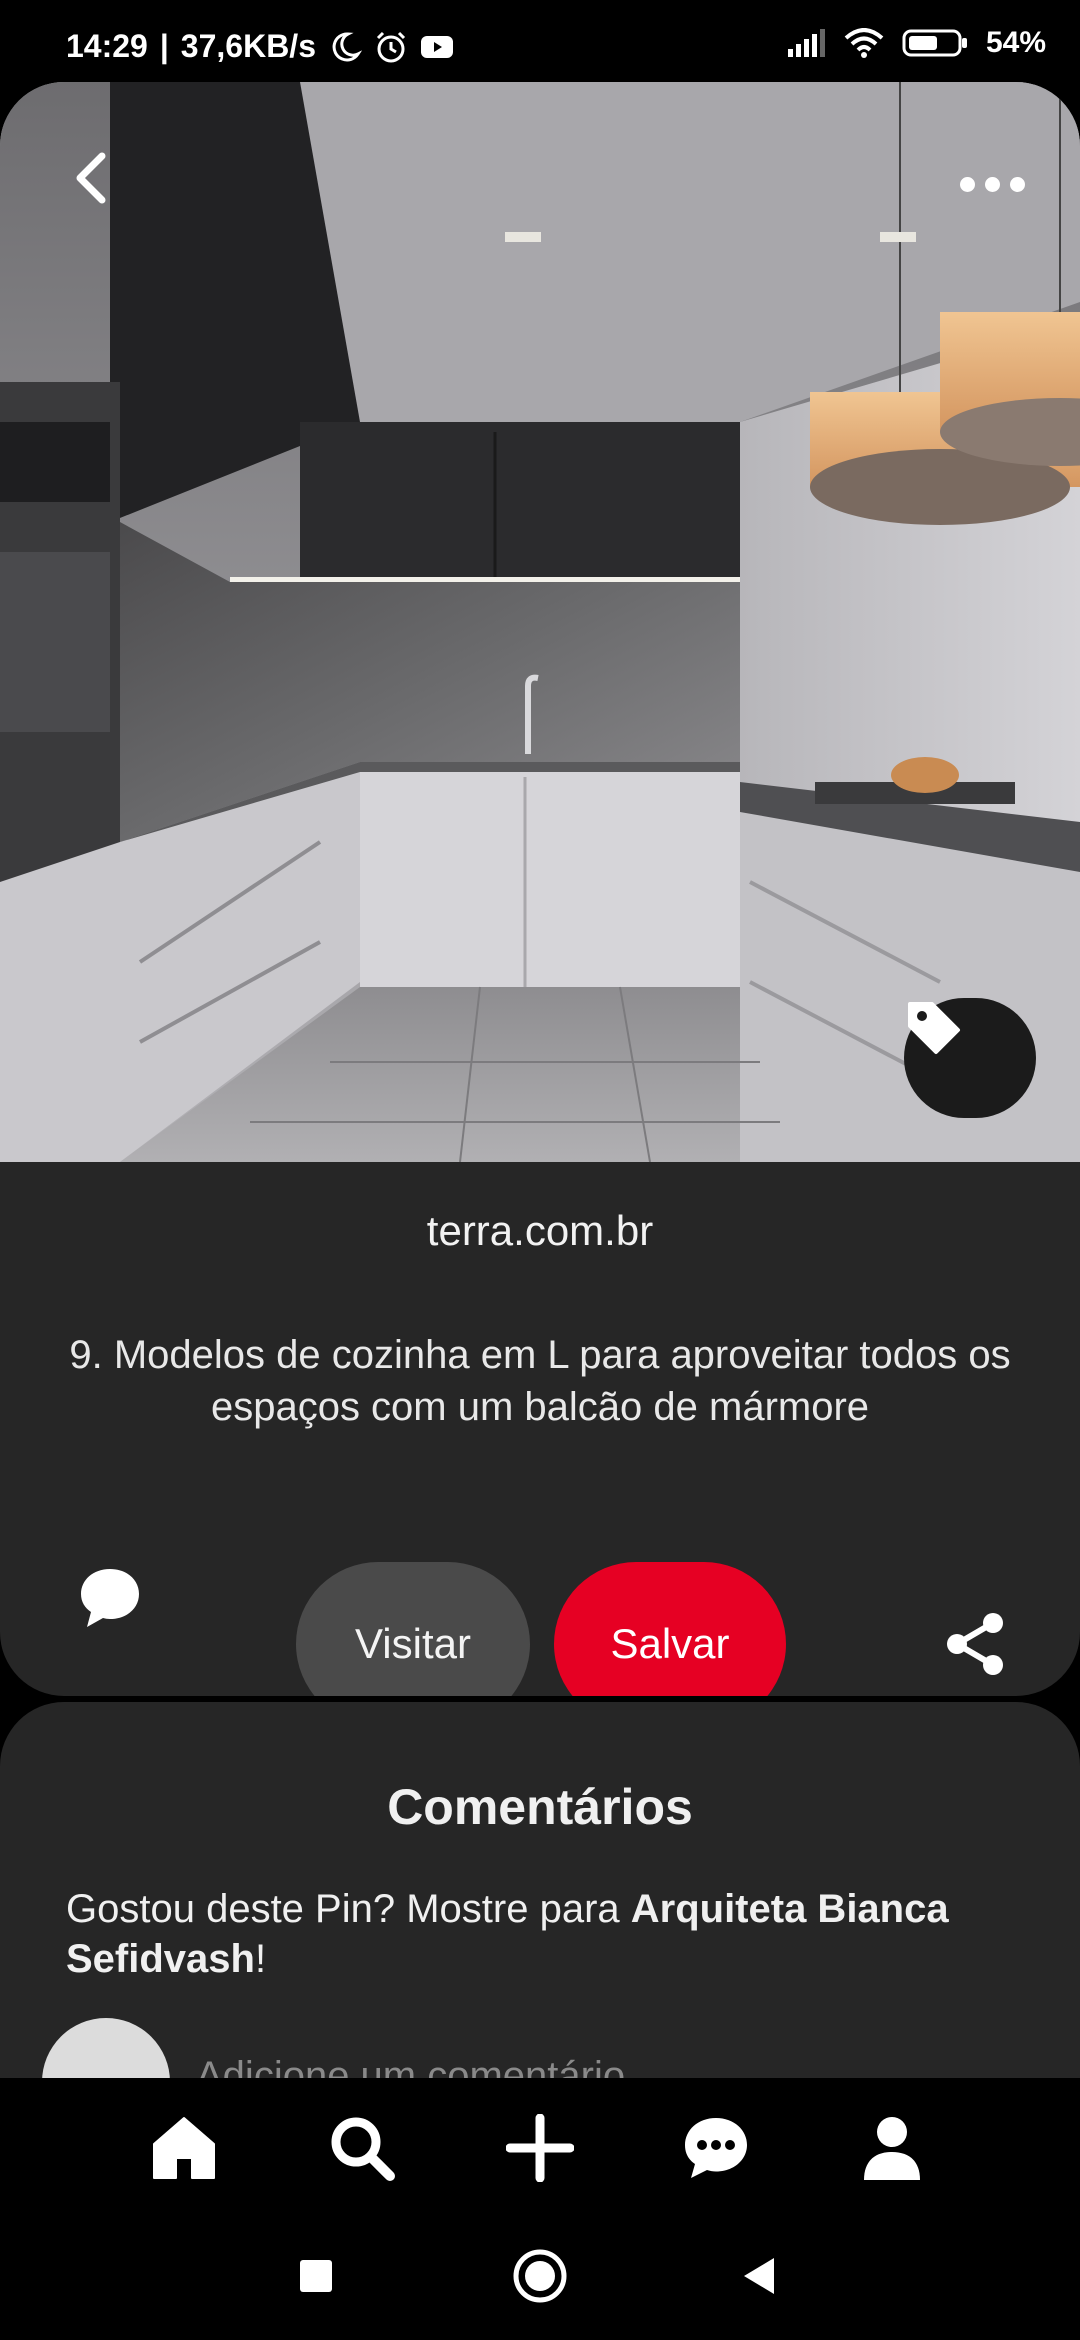  What do you see at coordinates (540, 44) in the screenshot?
I see `status-bar: 14:29 | 37,6KB/s 54%` at bounding box center [540, 44].